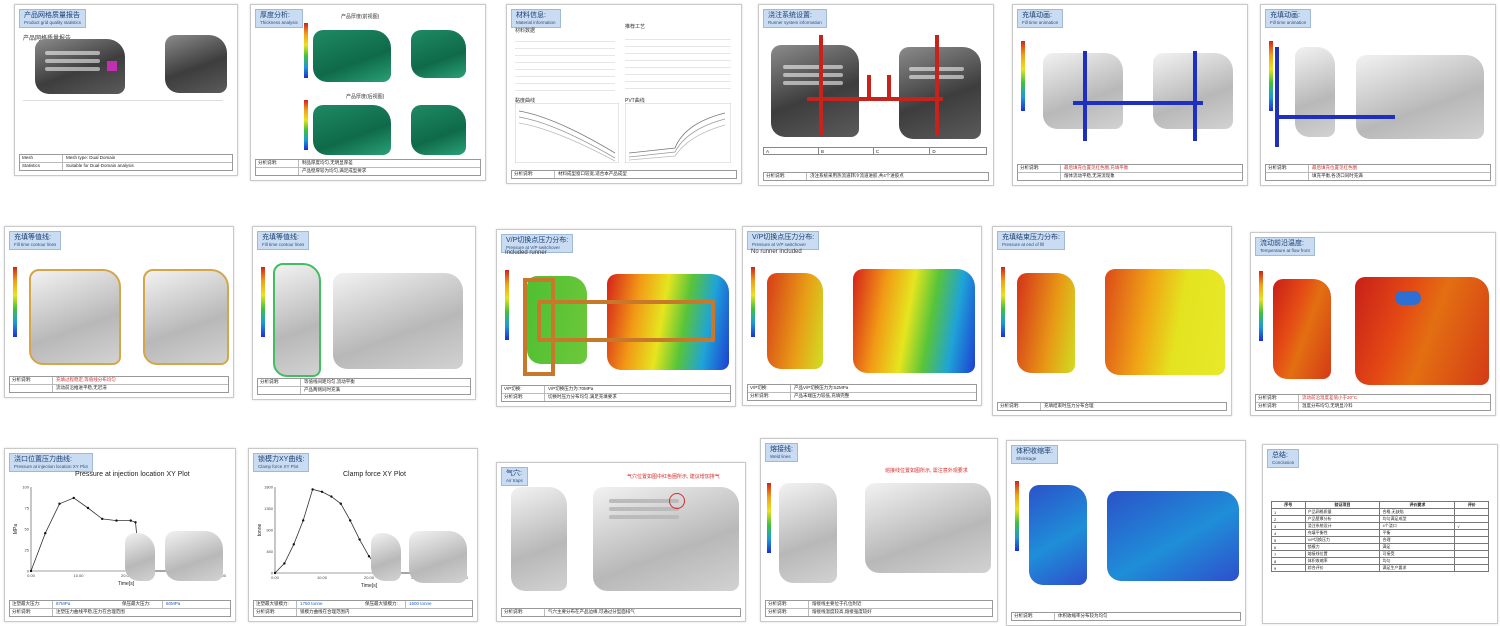 This screenshot has height=626, width=1500. What do you see at coordinates (35, 240) in the screenshot?
I see `slide-title: 充填等值线: Fill time contour lines` at bounding box center [35, 240].